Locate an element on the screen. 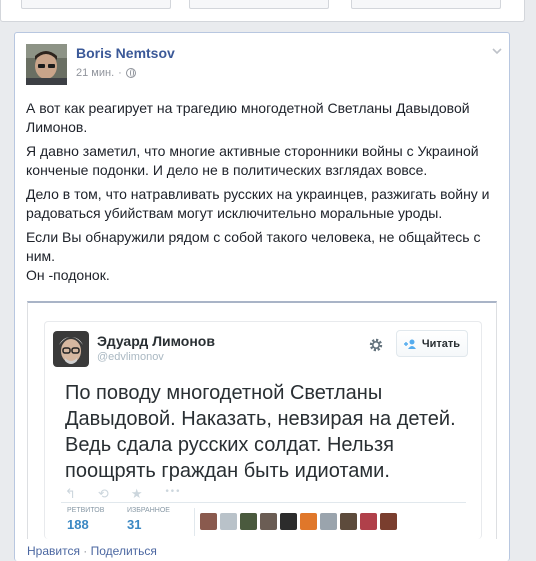 This screenshot has height=561, width=536. previous-post-strip is located at coordinates (262, 11).